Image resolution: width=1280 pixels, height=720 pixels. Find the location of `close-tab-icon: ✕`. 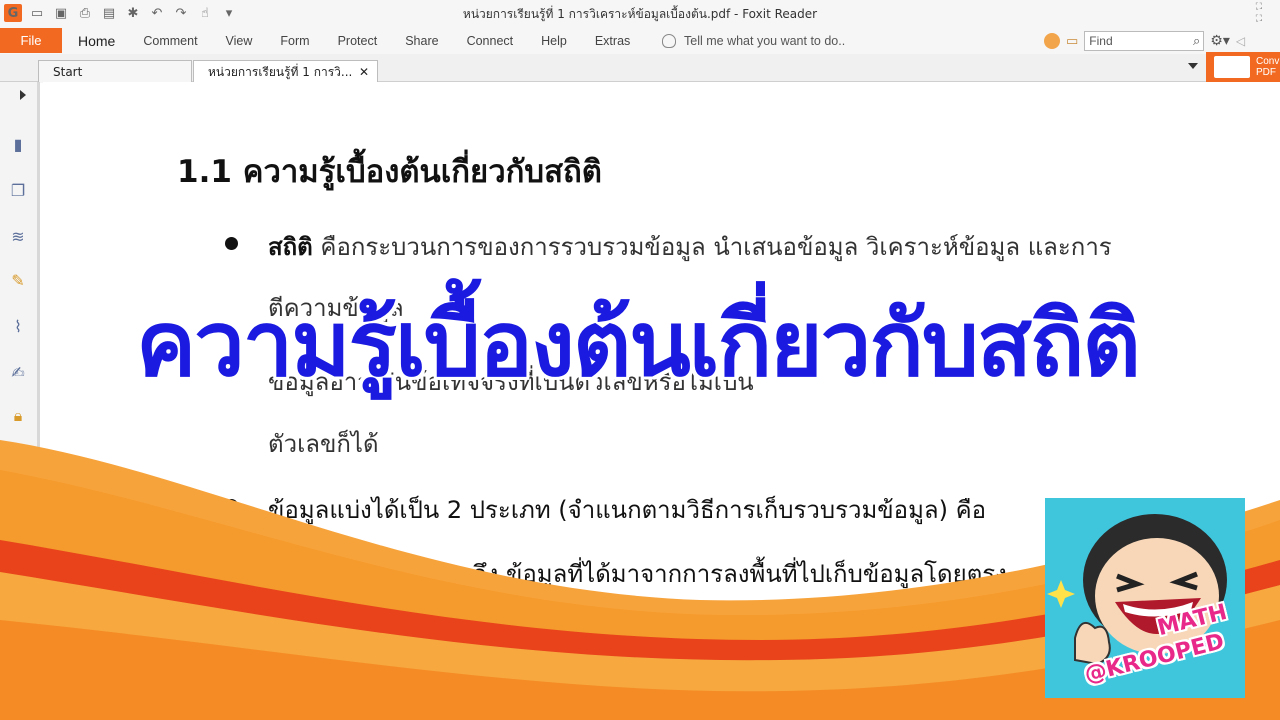

close-tab-icon: ✕ is located at coordinates (364, 72).